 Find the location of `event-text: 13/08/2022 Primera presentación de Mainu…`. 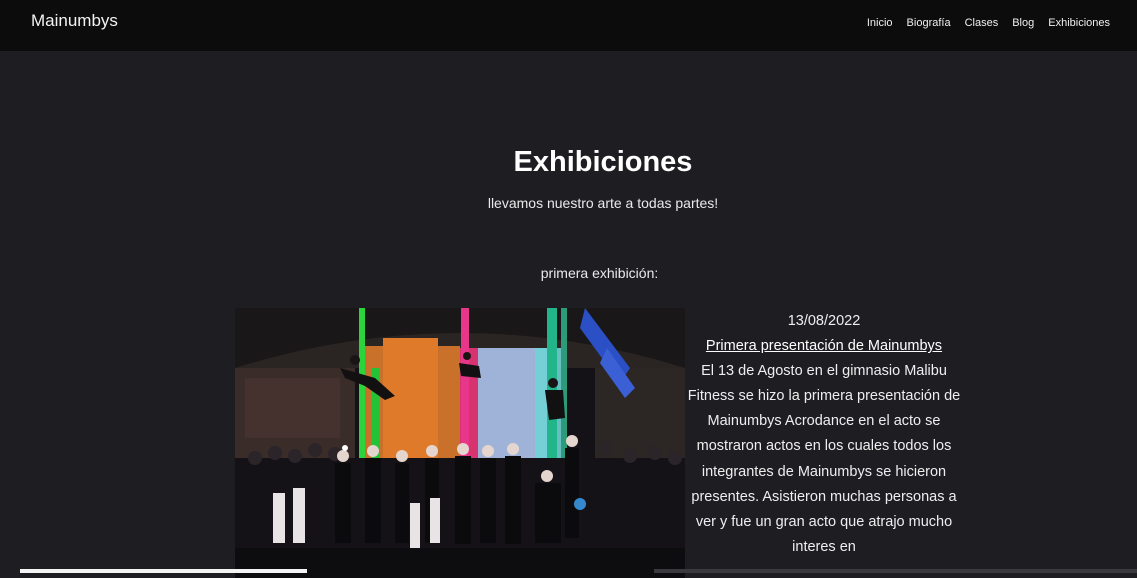

event-text: 13/08/2022 Primera presentación de Mainu… is located at coordinates (824, 434).